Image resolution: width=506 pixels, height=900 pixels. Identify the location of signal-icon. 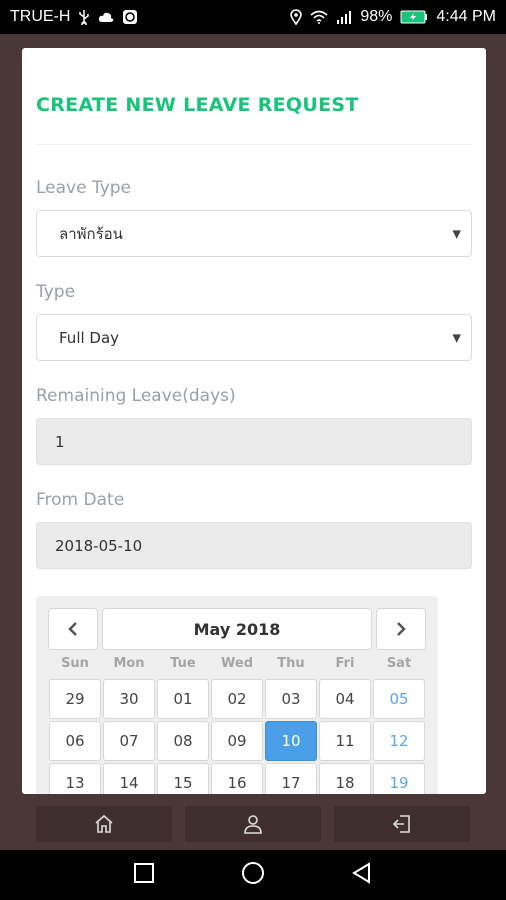
(344, 17).